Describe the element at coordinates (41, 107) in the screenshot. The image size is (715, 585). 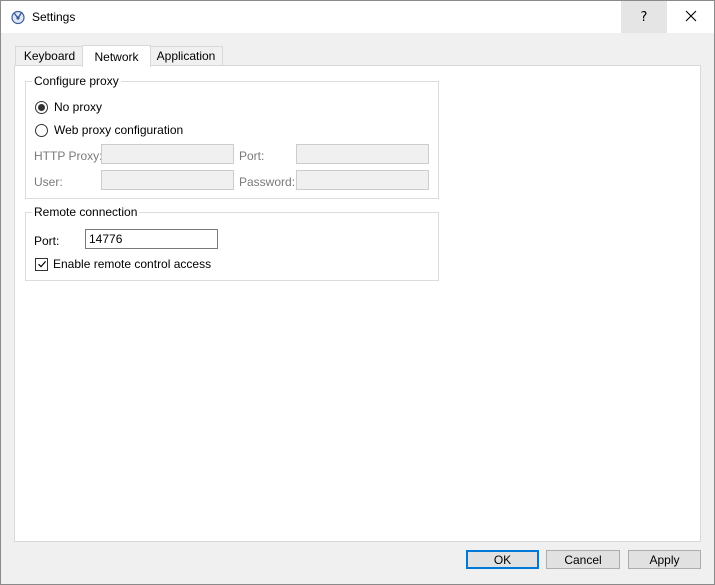
I see `no-proxy-radio` at that location.